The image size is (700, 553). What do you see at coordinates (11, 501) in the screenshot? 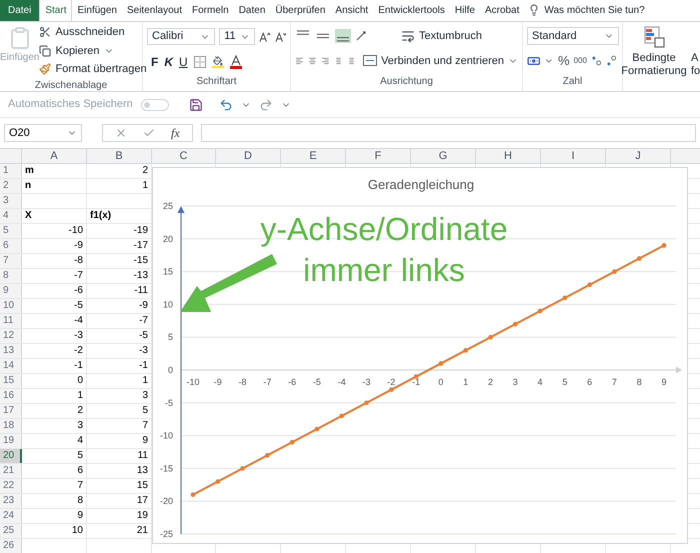
I see `row-header: 23` at bounding box center [11, 501].